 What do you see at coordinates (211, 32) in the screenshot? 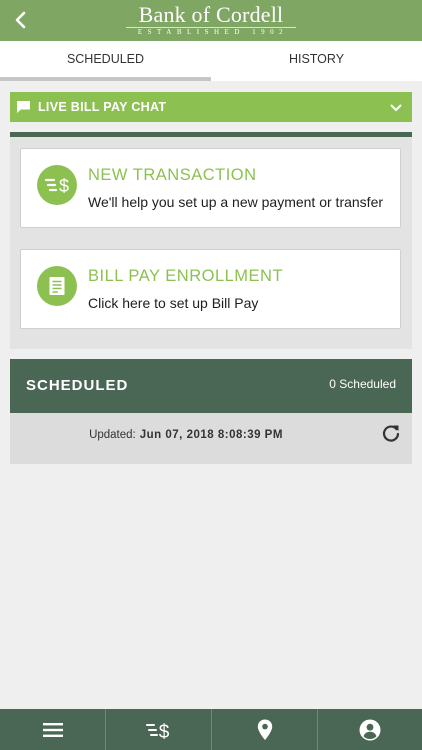
I see `logo-subtitle: ESTABLISHED 1902` at bounding box center [211, 32].